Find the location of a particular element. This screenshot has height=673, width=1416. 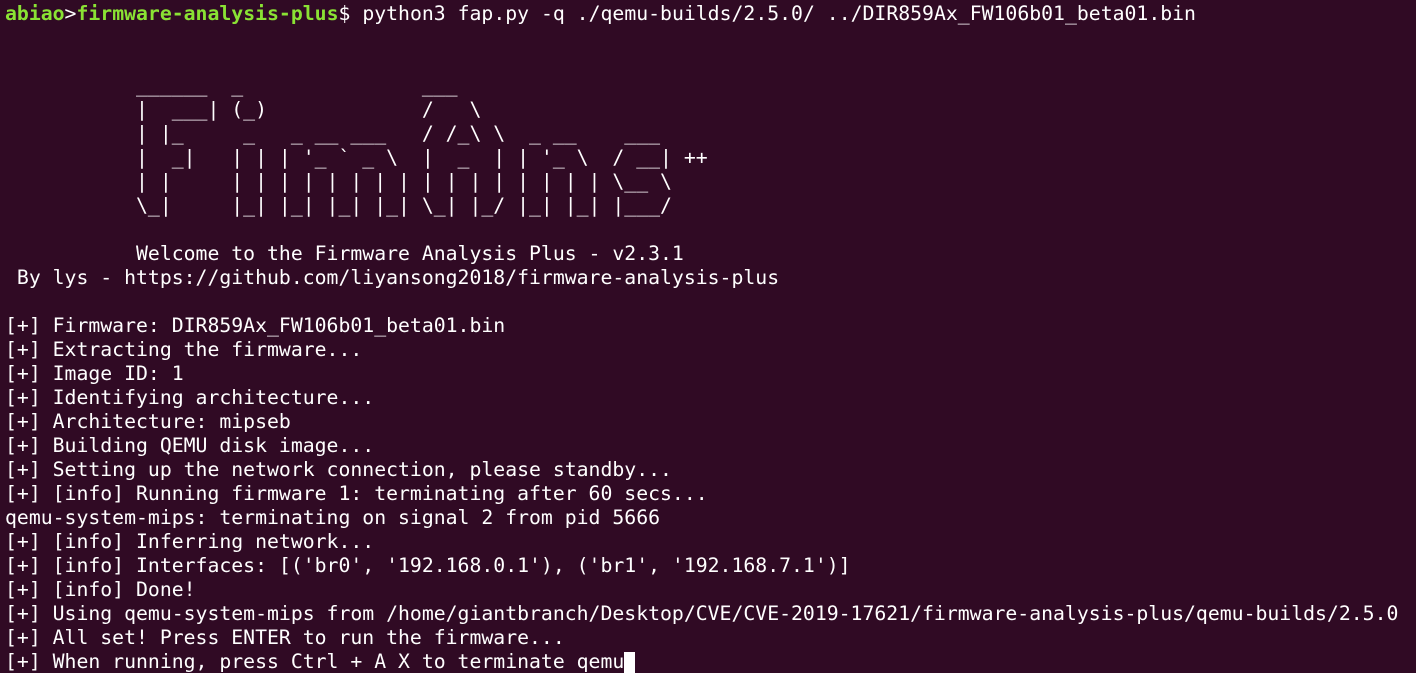

prompt-directory: firmware-analysis-plus is located at coordinates (207, 13).